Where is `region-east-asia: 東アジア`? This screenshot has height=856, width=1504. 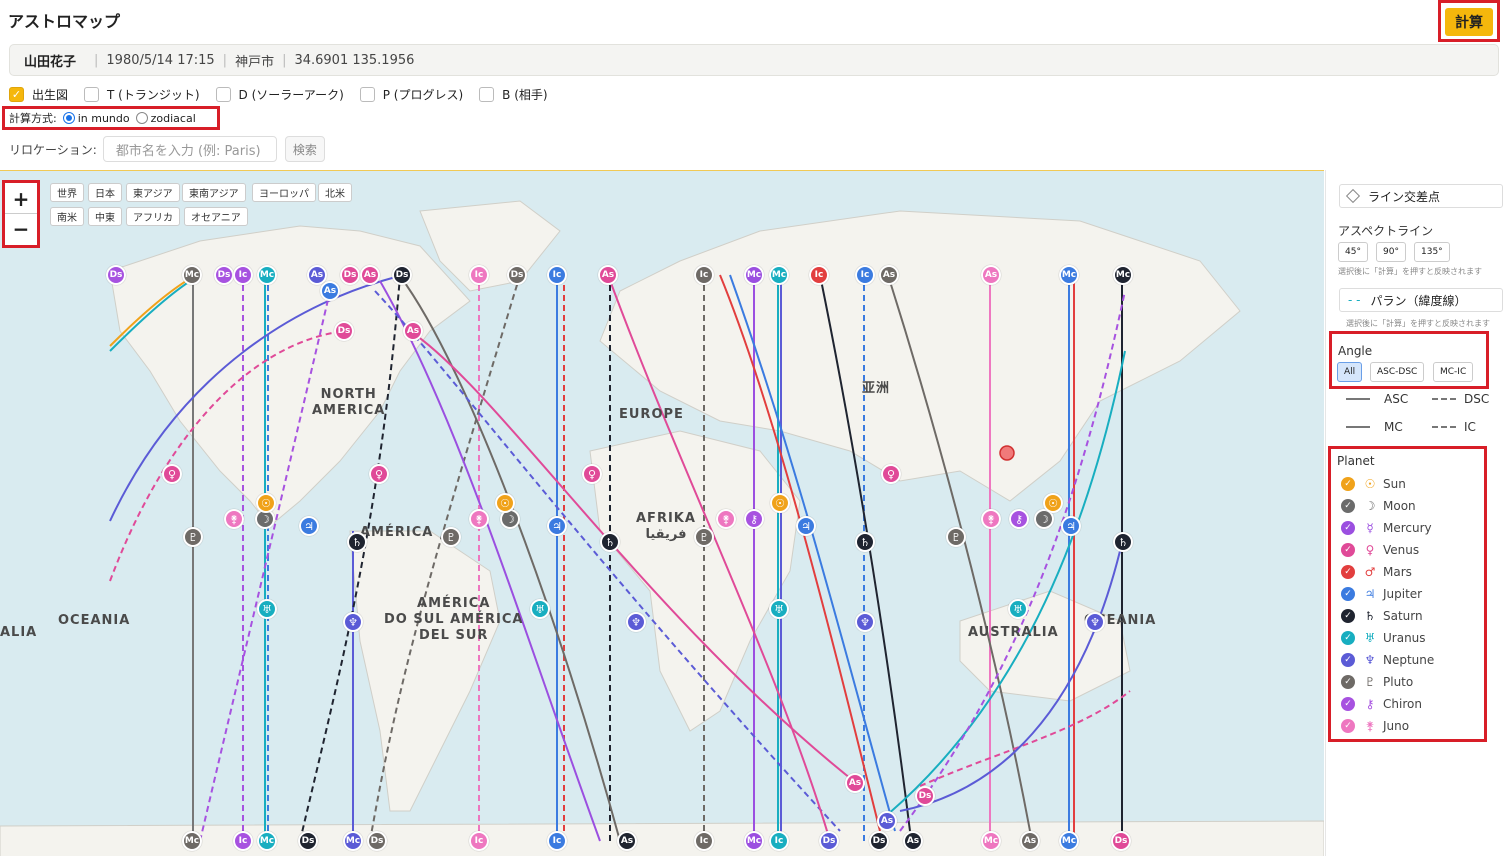 region-east-asia: 東アジア is located at coordinates (153, 192).